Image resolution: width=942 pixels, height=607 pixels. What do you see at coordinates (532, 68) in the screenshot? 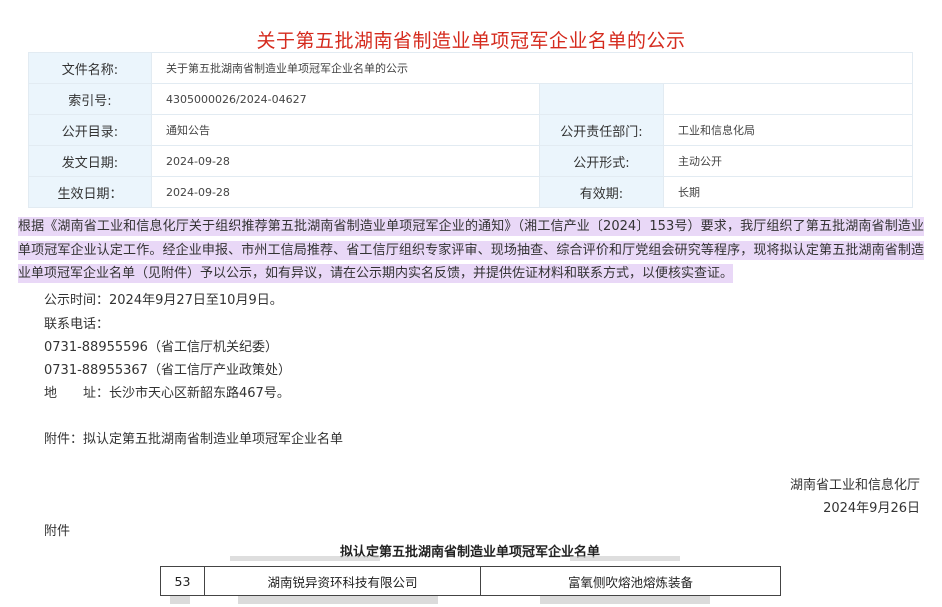
I see `filename-value: 关于第五批湖南省制造业单项冠军企业名单的公示` at bounding box center [532, 68].